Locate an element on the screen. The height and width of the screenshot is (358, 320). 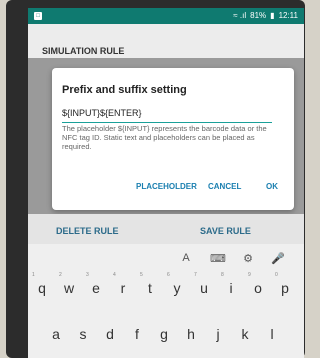
key-u: 7u is located at coordinates (204, 287).